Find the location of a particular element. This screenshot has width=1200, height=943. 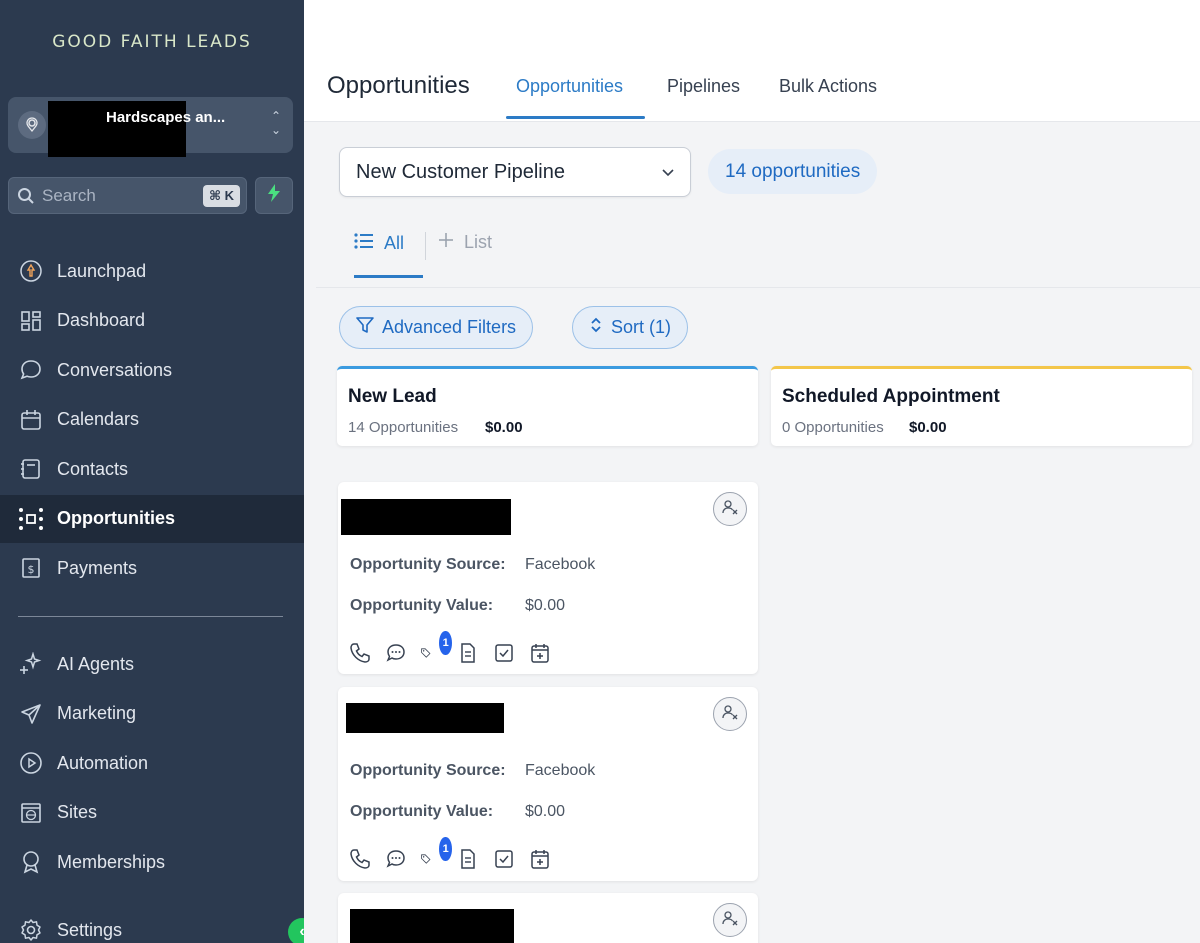

sidebar-item-contacts: Contacts is located at coordinates (152, 469).